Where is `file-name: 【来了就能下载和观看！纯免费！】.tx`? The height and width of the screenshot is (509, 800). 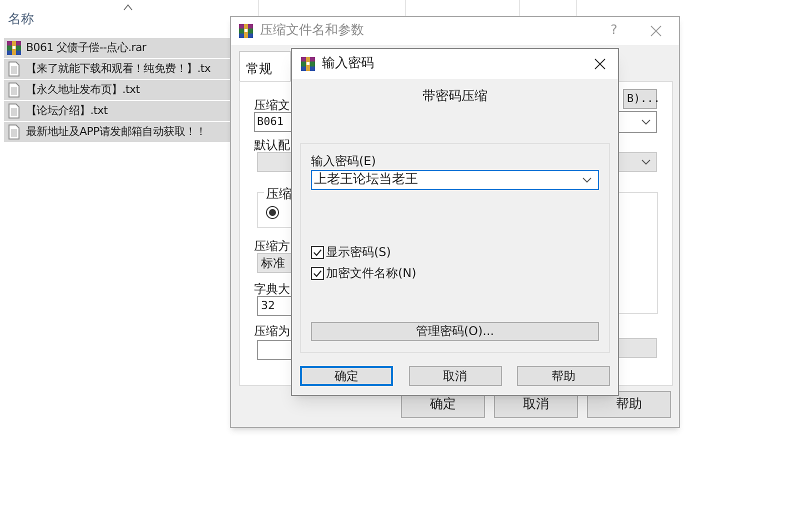 file-name: 【来了就能下载和观看！纯免费！】.tx is located at coordinates (118, 68).